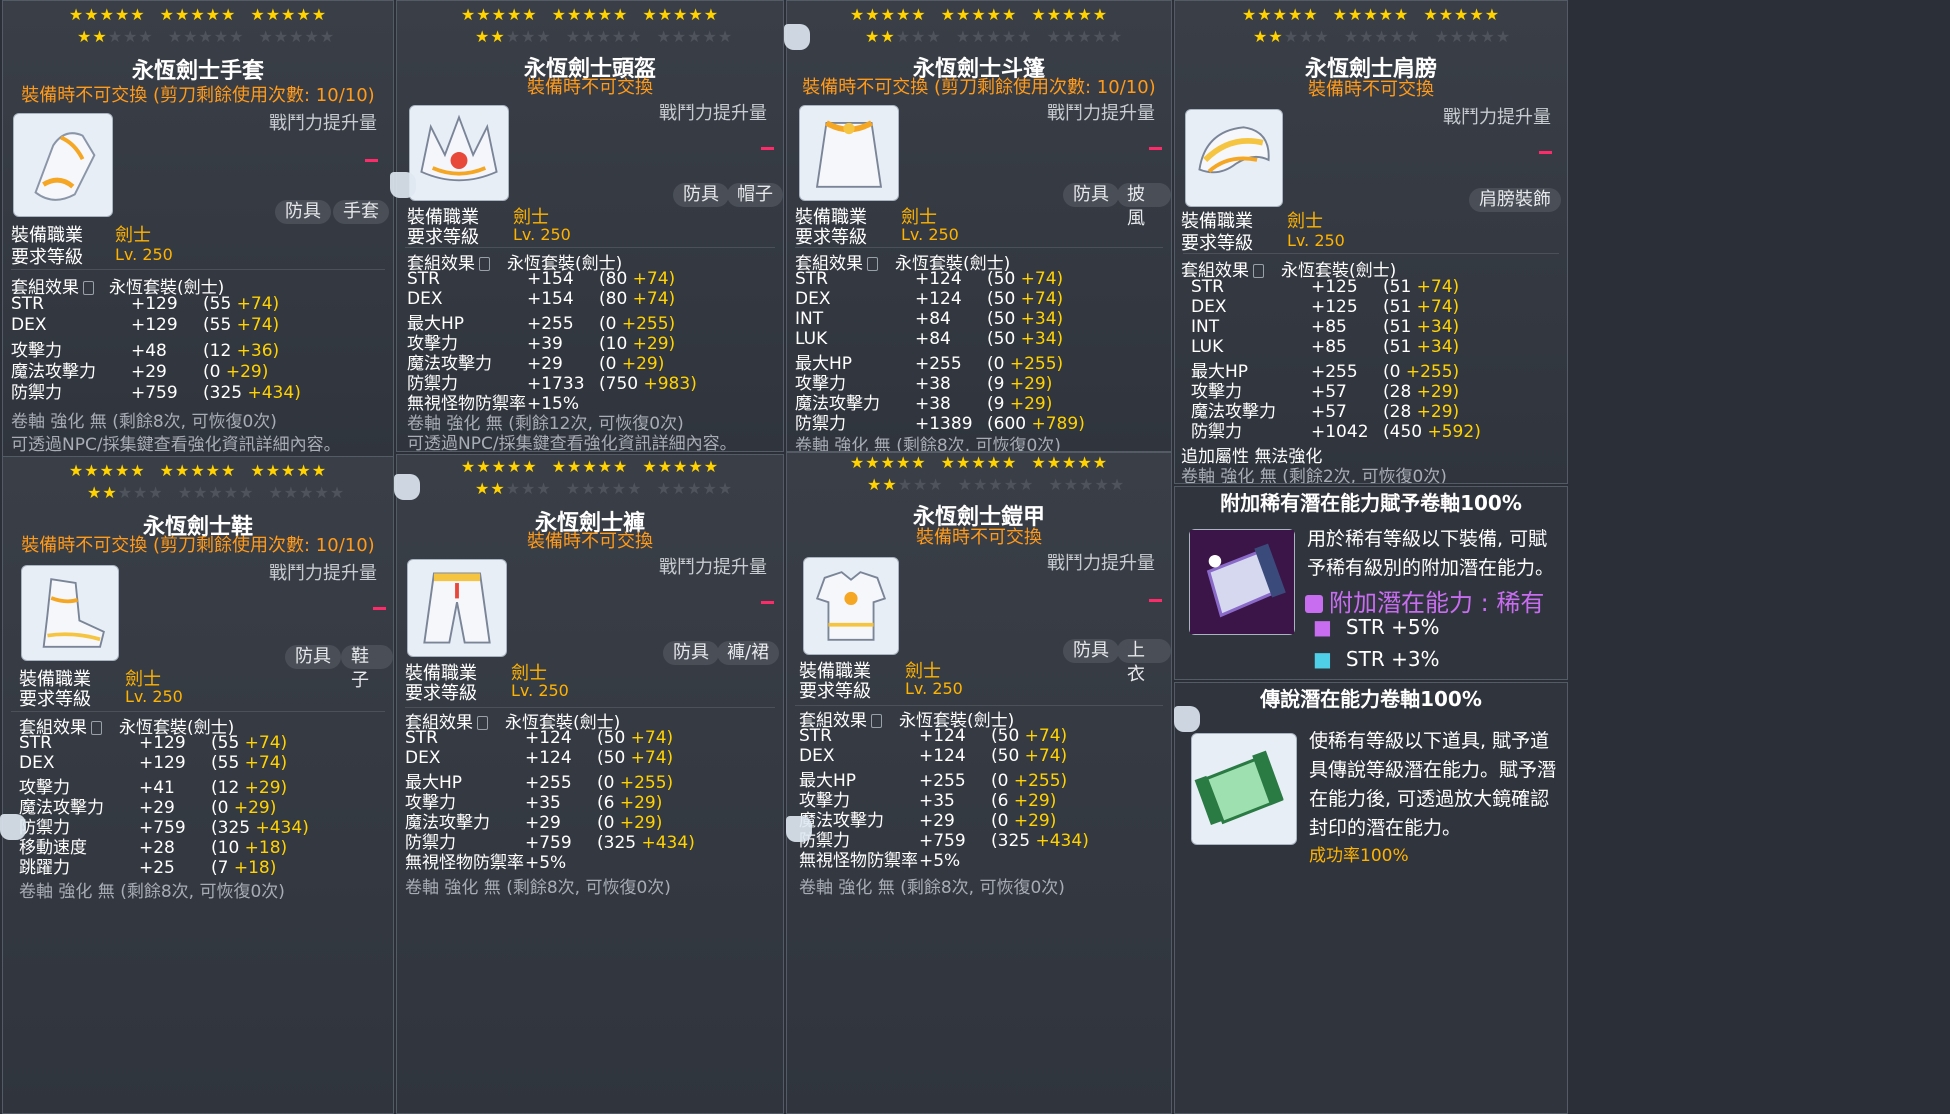 The image size is (1950, 1114). I want to click on stat-row: LUK +84 (50 +34), so click(929, 339).